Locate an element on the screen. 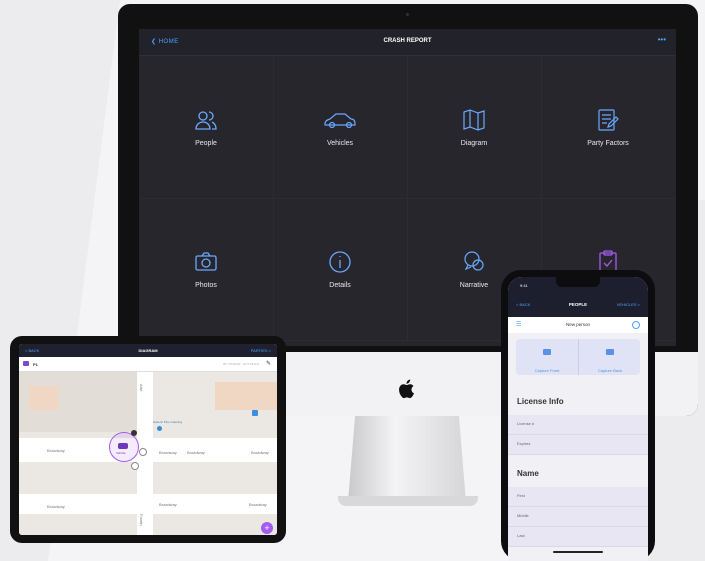  imac-stand-base is located at coordinates (408, 501).